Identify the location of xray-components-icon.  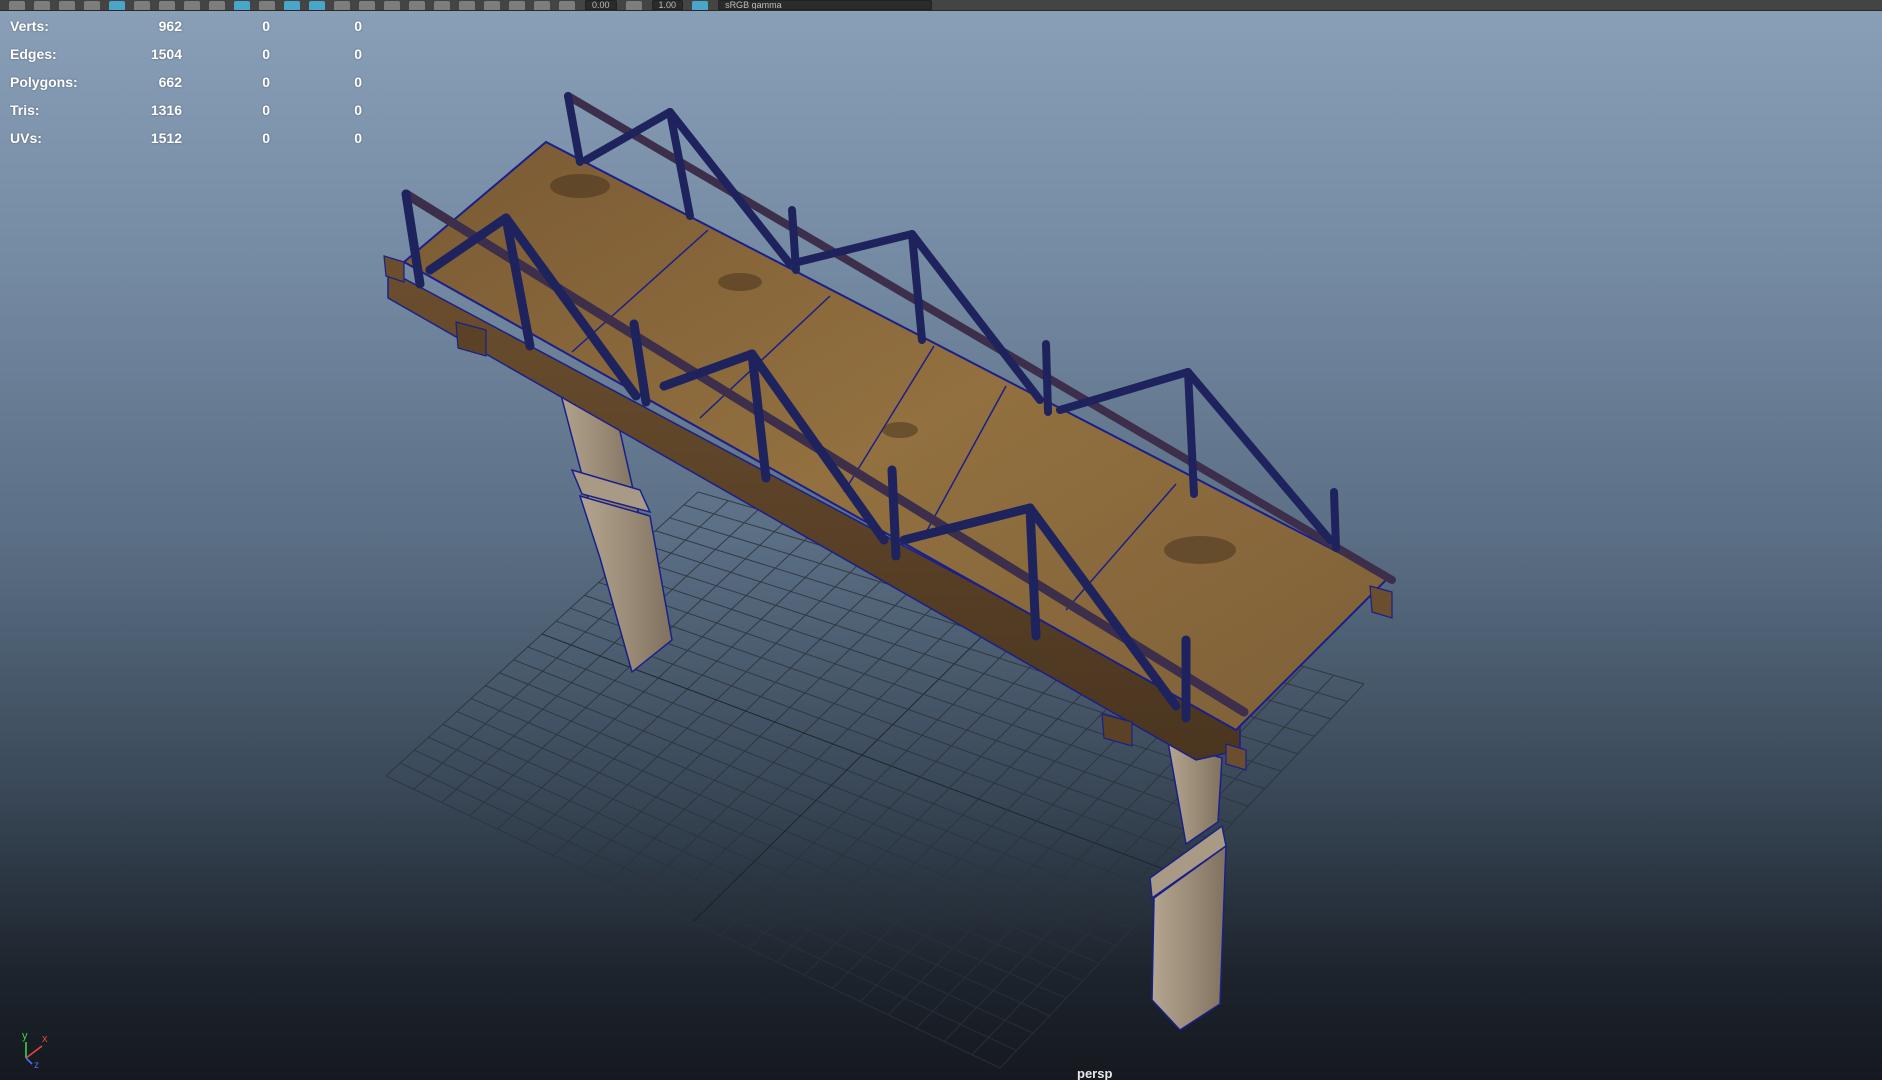
(542, 5).